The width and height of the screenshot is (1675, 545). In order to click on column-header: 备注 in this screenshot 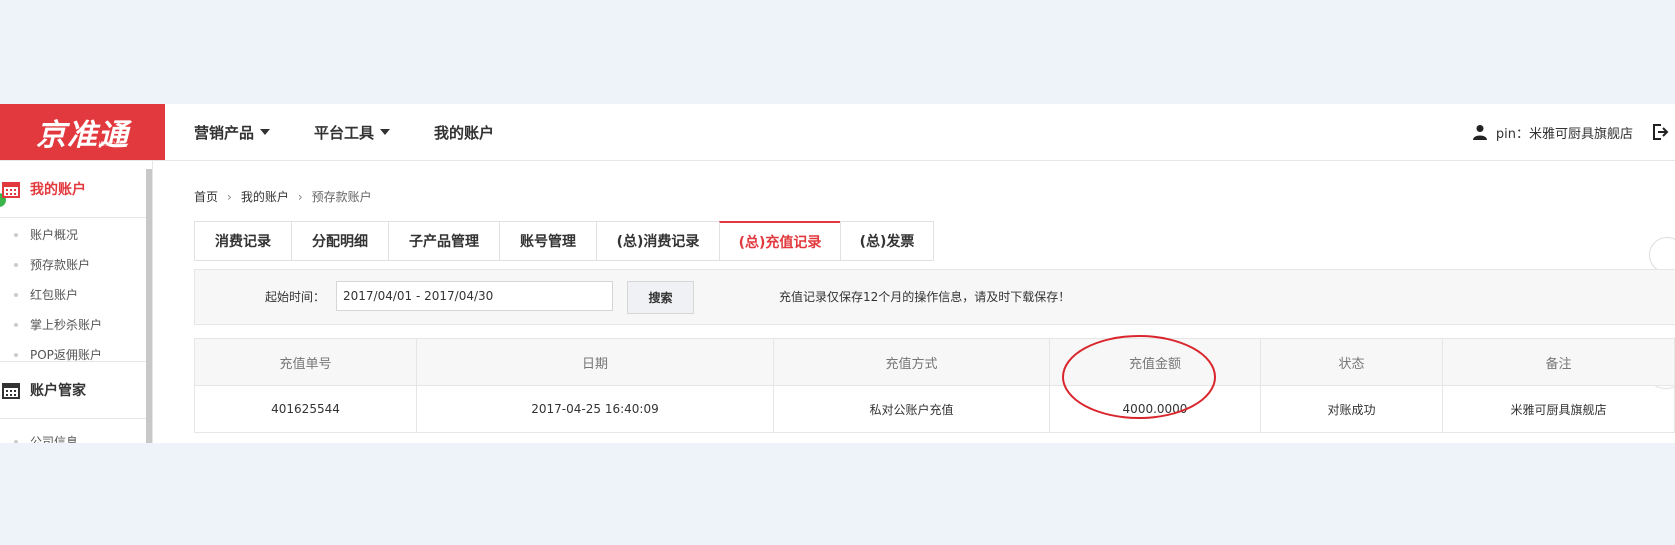, I will do `click(1558, 362)`.